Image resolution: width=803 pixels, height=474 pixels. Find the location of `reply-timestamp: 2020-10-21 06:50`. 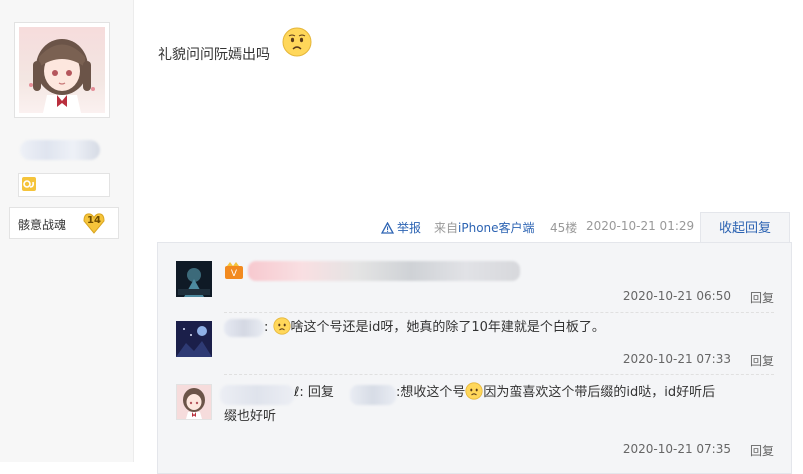

reply-timestamp: 2020-10-21 06:50 is located at coordinates (676, 296).